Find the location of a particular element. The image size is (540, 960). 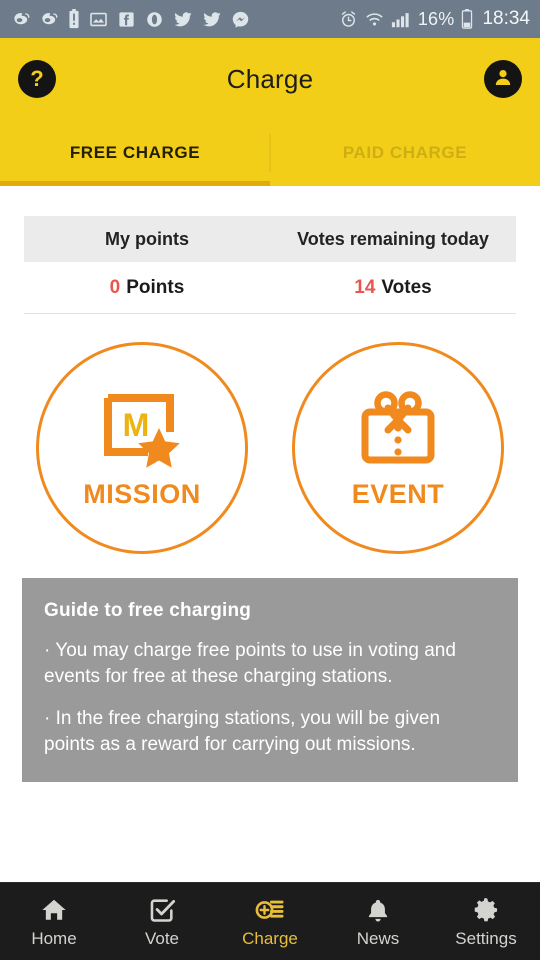

nav-item-news-label: News is located at coordinates (378, 938).